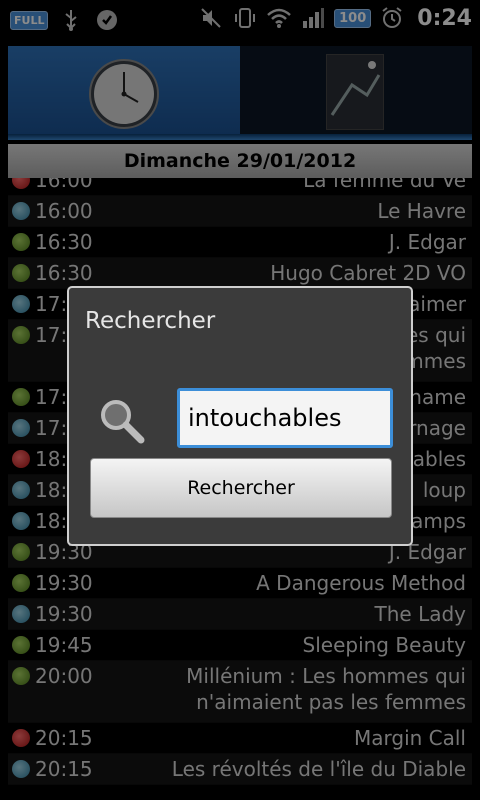 Image resolution: width=480 pixels, height=800 pixels. I want to click on search-button: Rechercher, so click(241, 488).